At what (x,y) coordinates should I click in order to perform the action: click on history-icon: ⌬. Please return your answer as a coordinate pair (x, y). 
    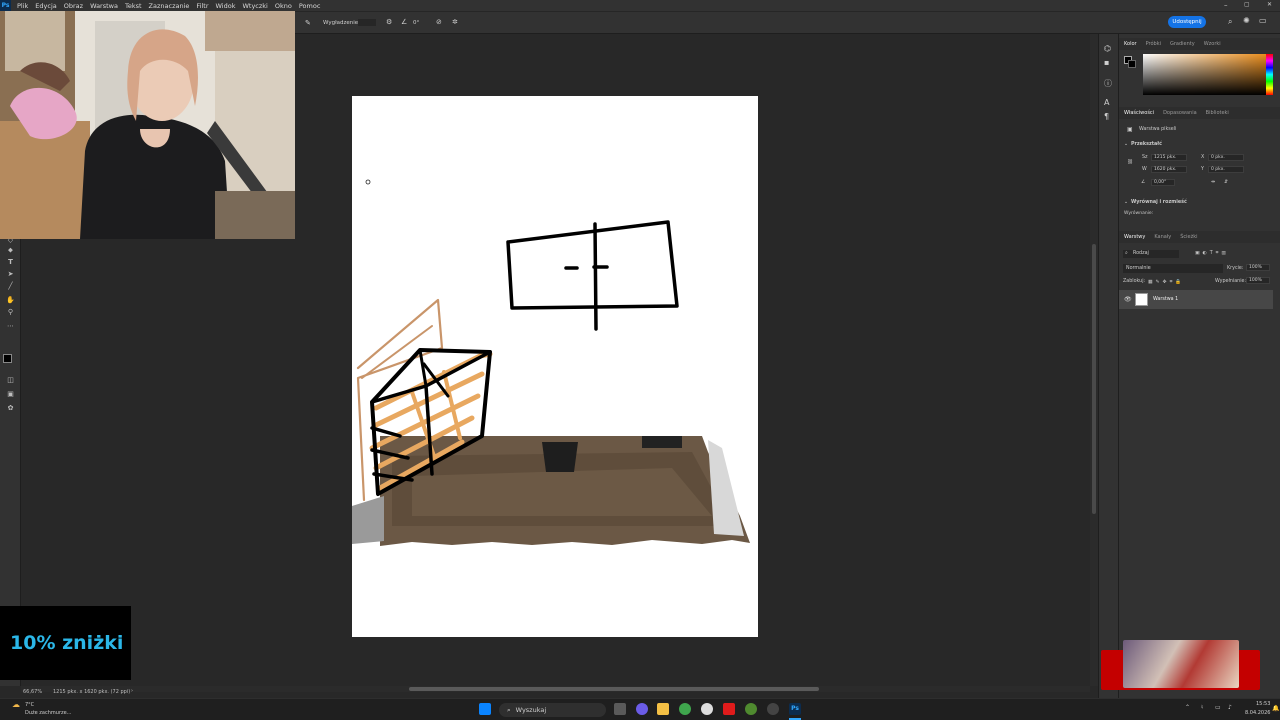
    Looking at the image, I should click on (1107, 48).